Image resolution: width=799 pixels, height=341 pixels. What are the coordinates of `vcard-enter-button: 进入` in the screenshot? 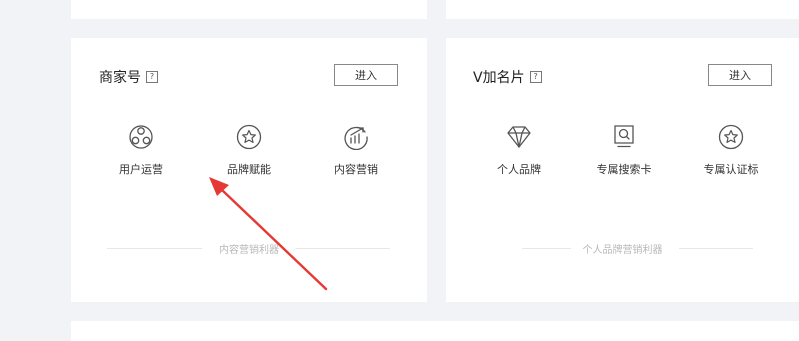 It's located at (740, 75).